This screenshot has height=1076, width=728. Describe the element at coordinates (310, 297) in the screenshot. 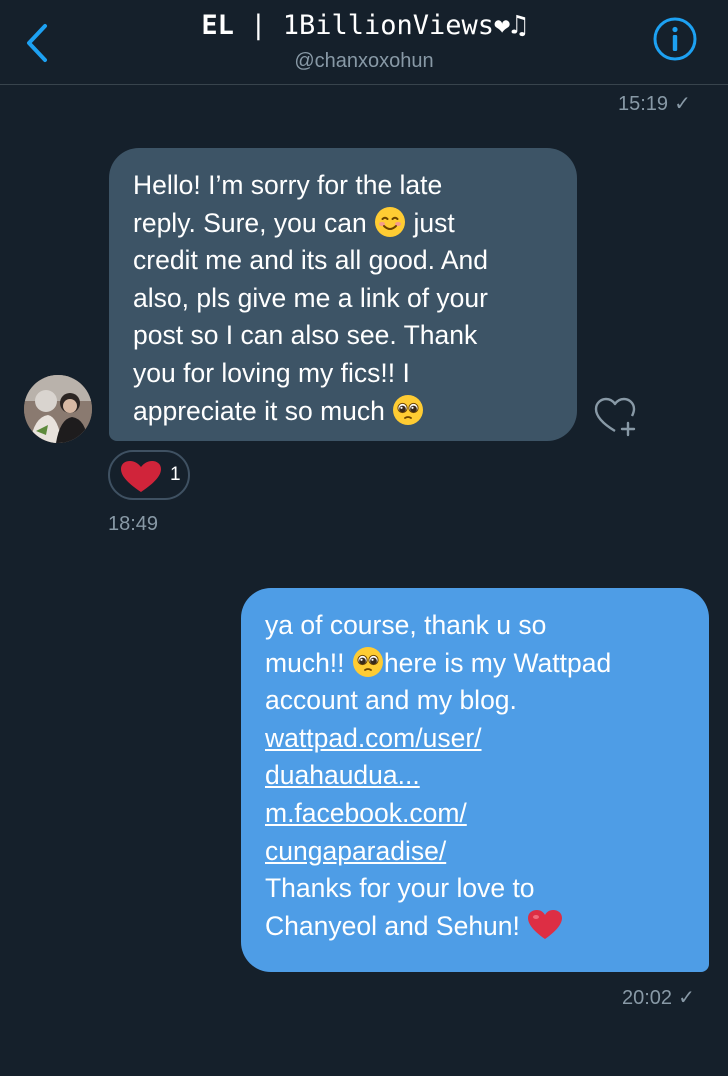

I see `message-line: also, pls give me a link of your` at that location.